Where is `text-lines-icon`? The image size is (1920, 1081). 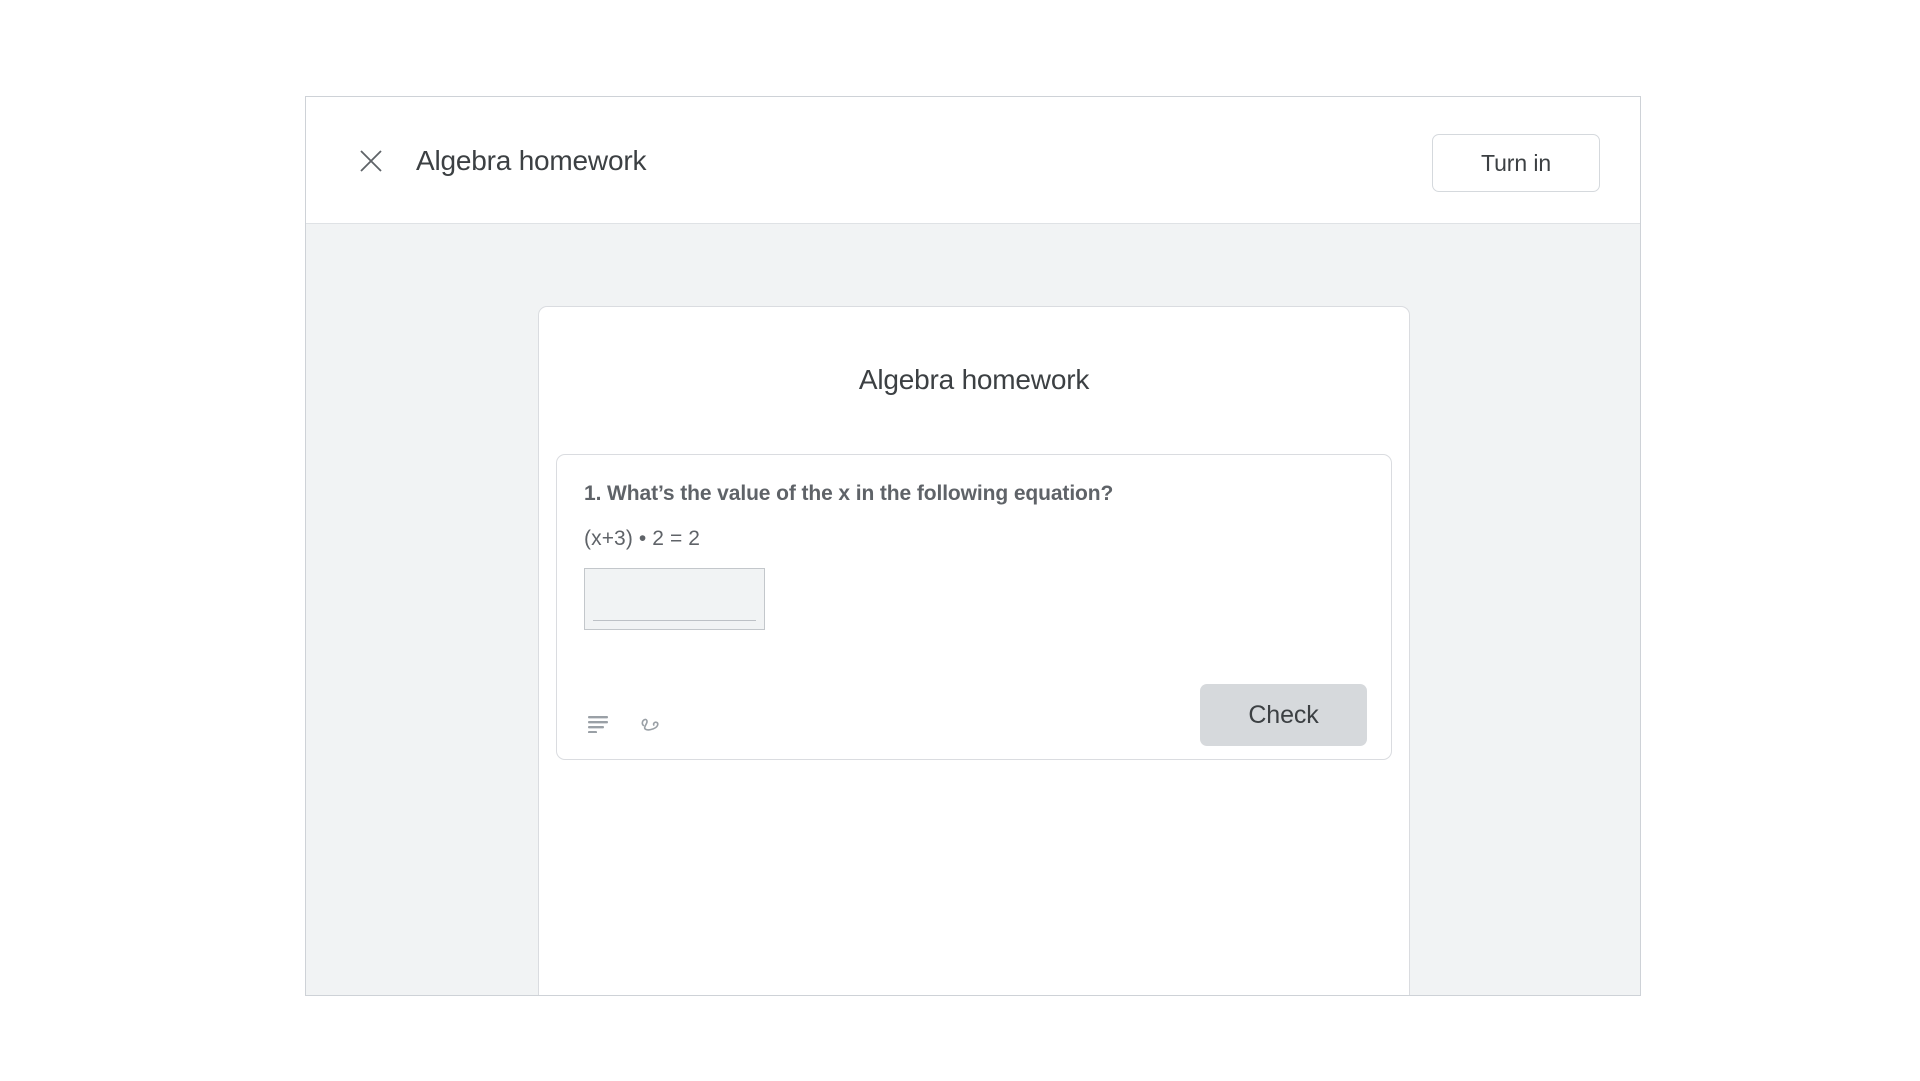
text-lines-icon is located at coordinates (599, 724).